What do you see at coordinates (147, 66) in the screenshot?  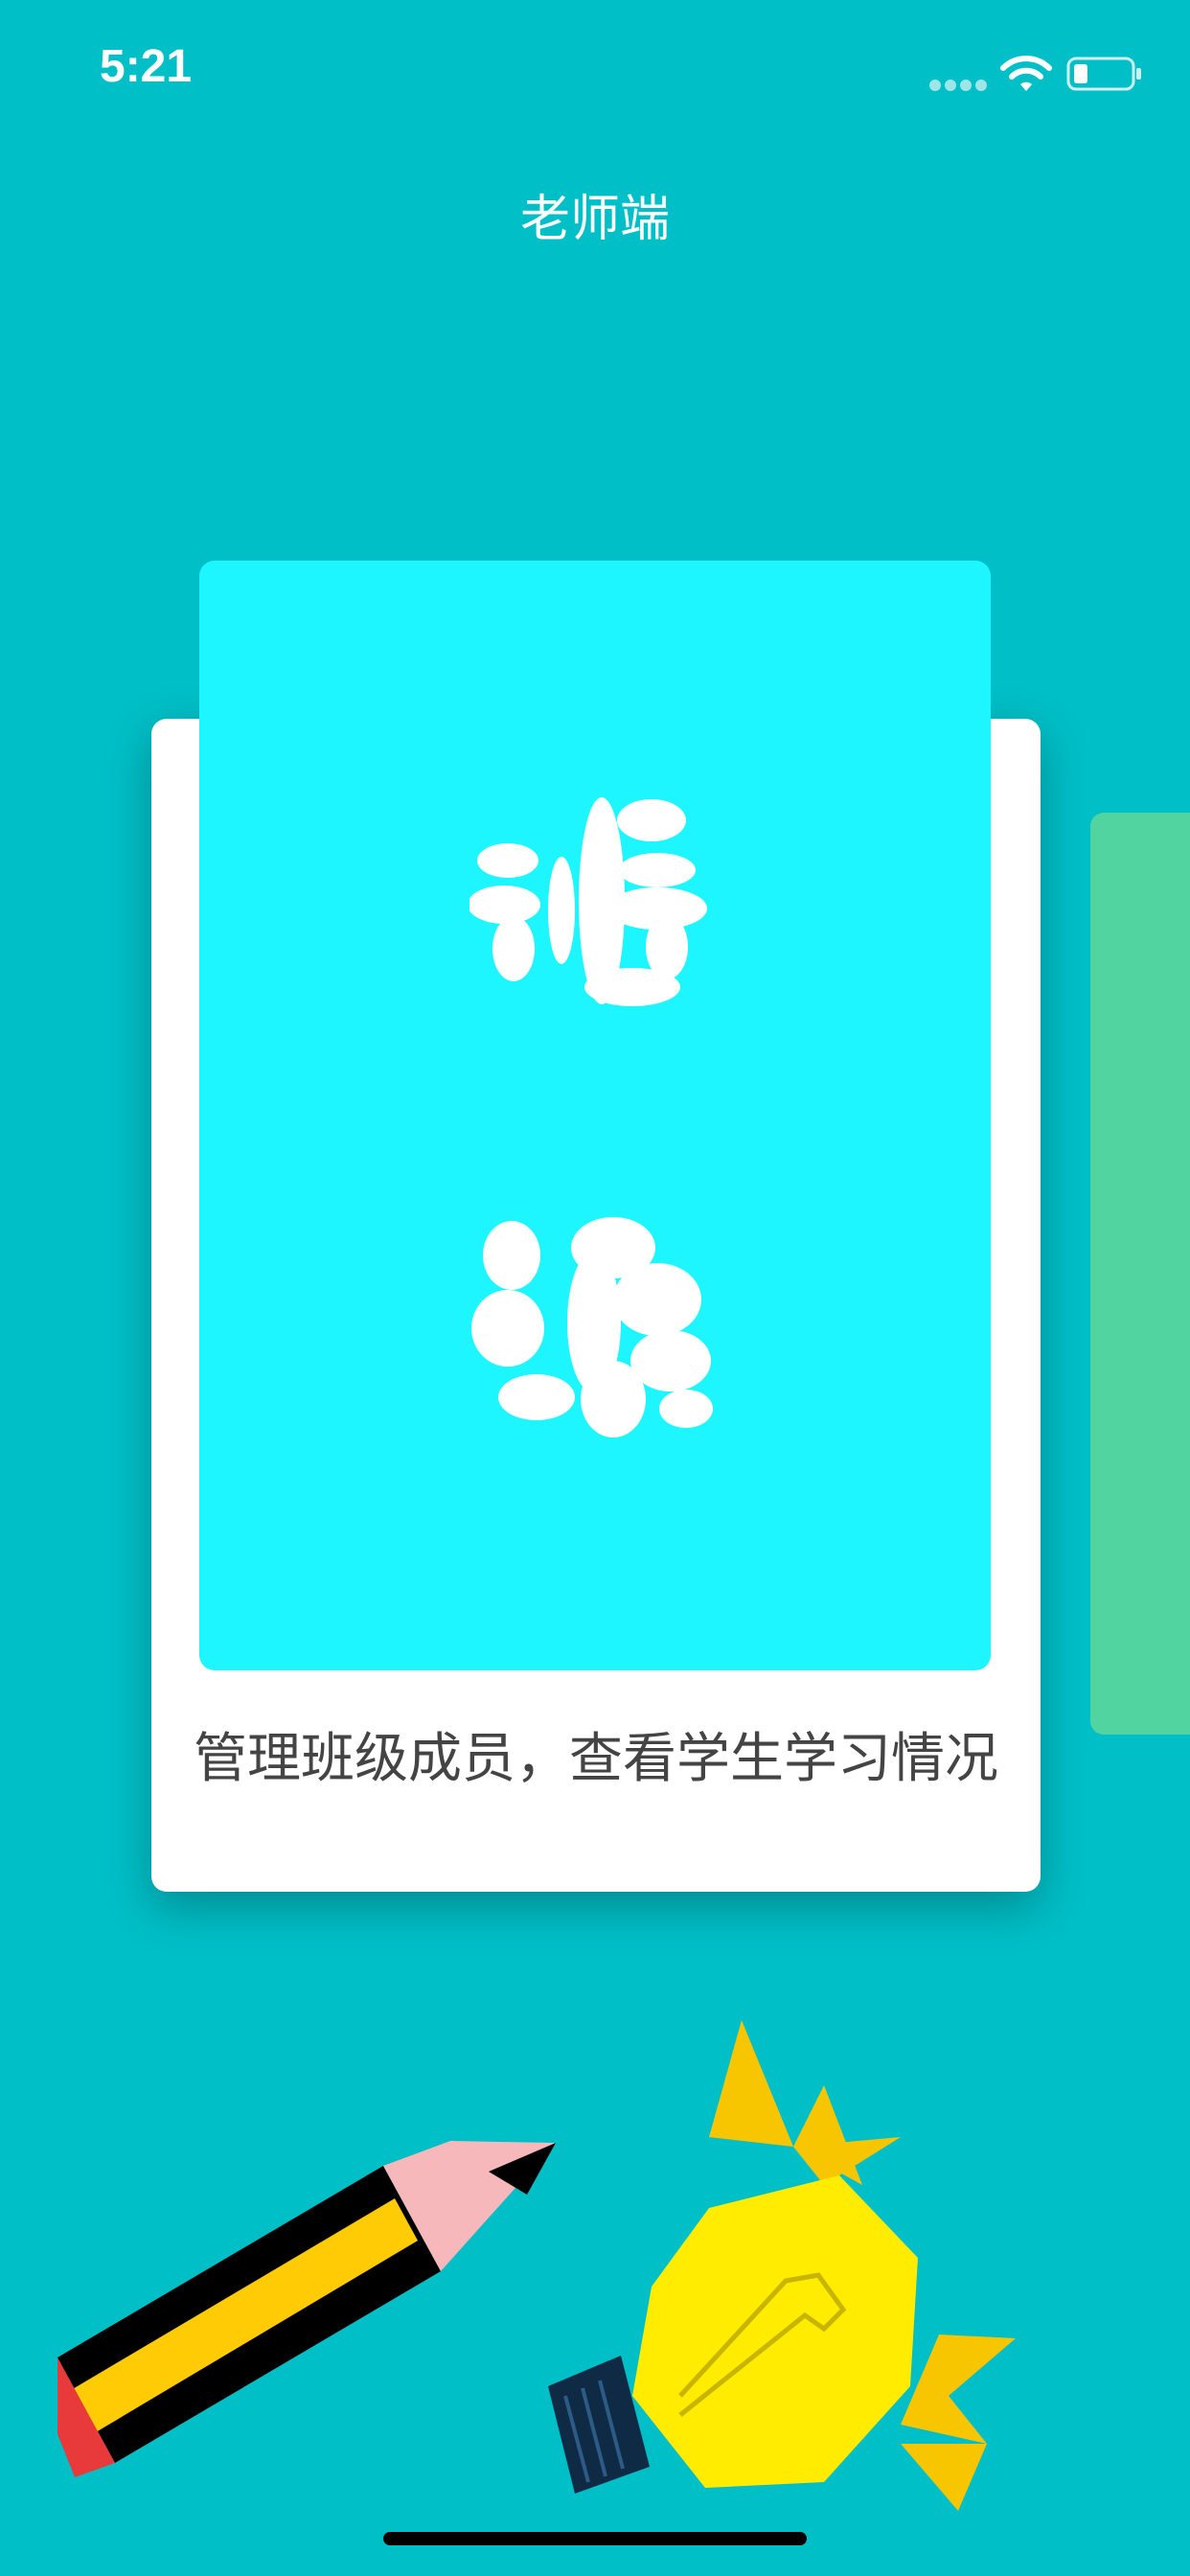 I see `status-time: 5:21` at bounding box center [147, 66].